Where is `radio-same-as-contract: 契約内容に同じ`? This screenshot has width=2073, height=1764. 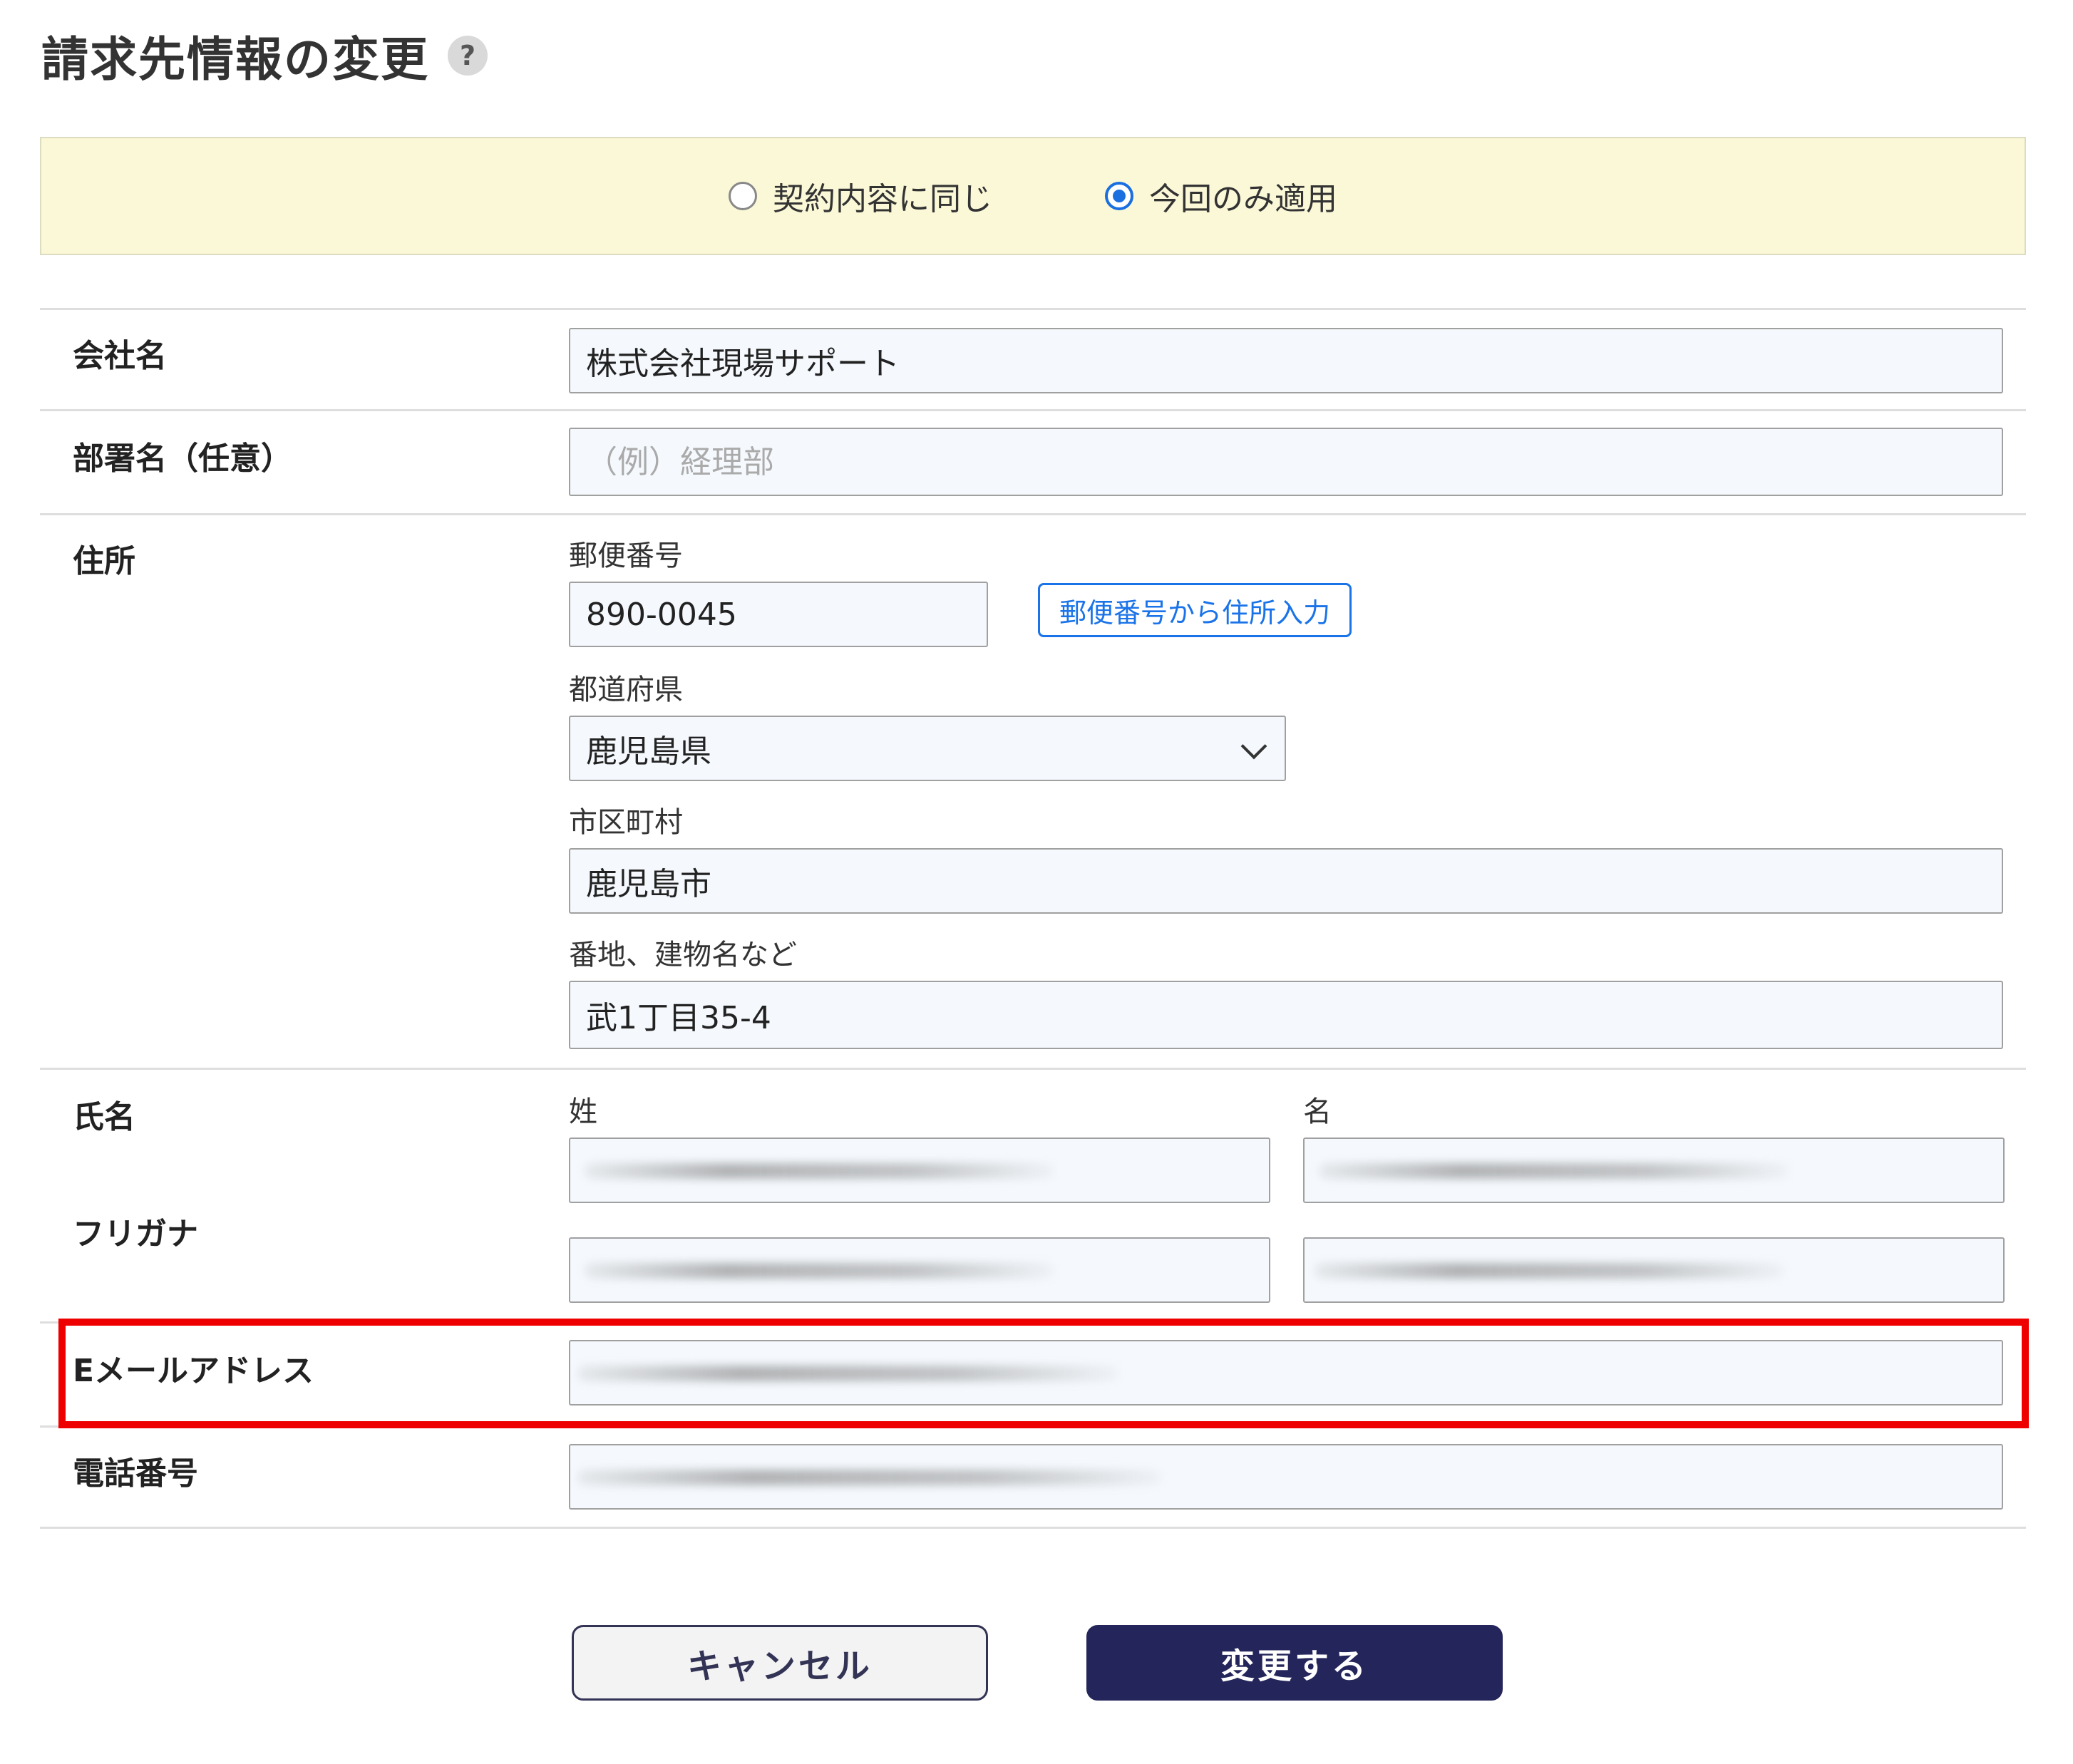
radio-same-as-contract: 契約内容に同じ is located at coordinates (861, 196).